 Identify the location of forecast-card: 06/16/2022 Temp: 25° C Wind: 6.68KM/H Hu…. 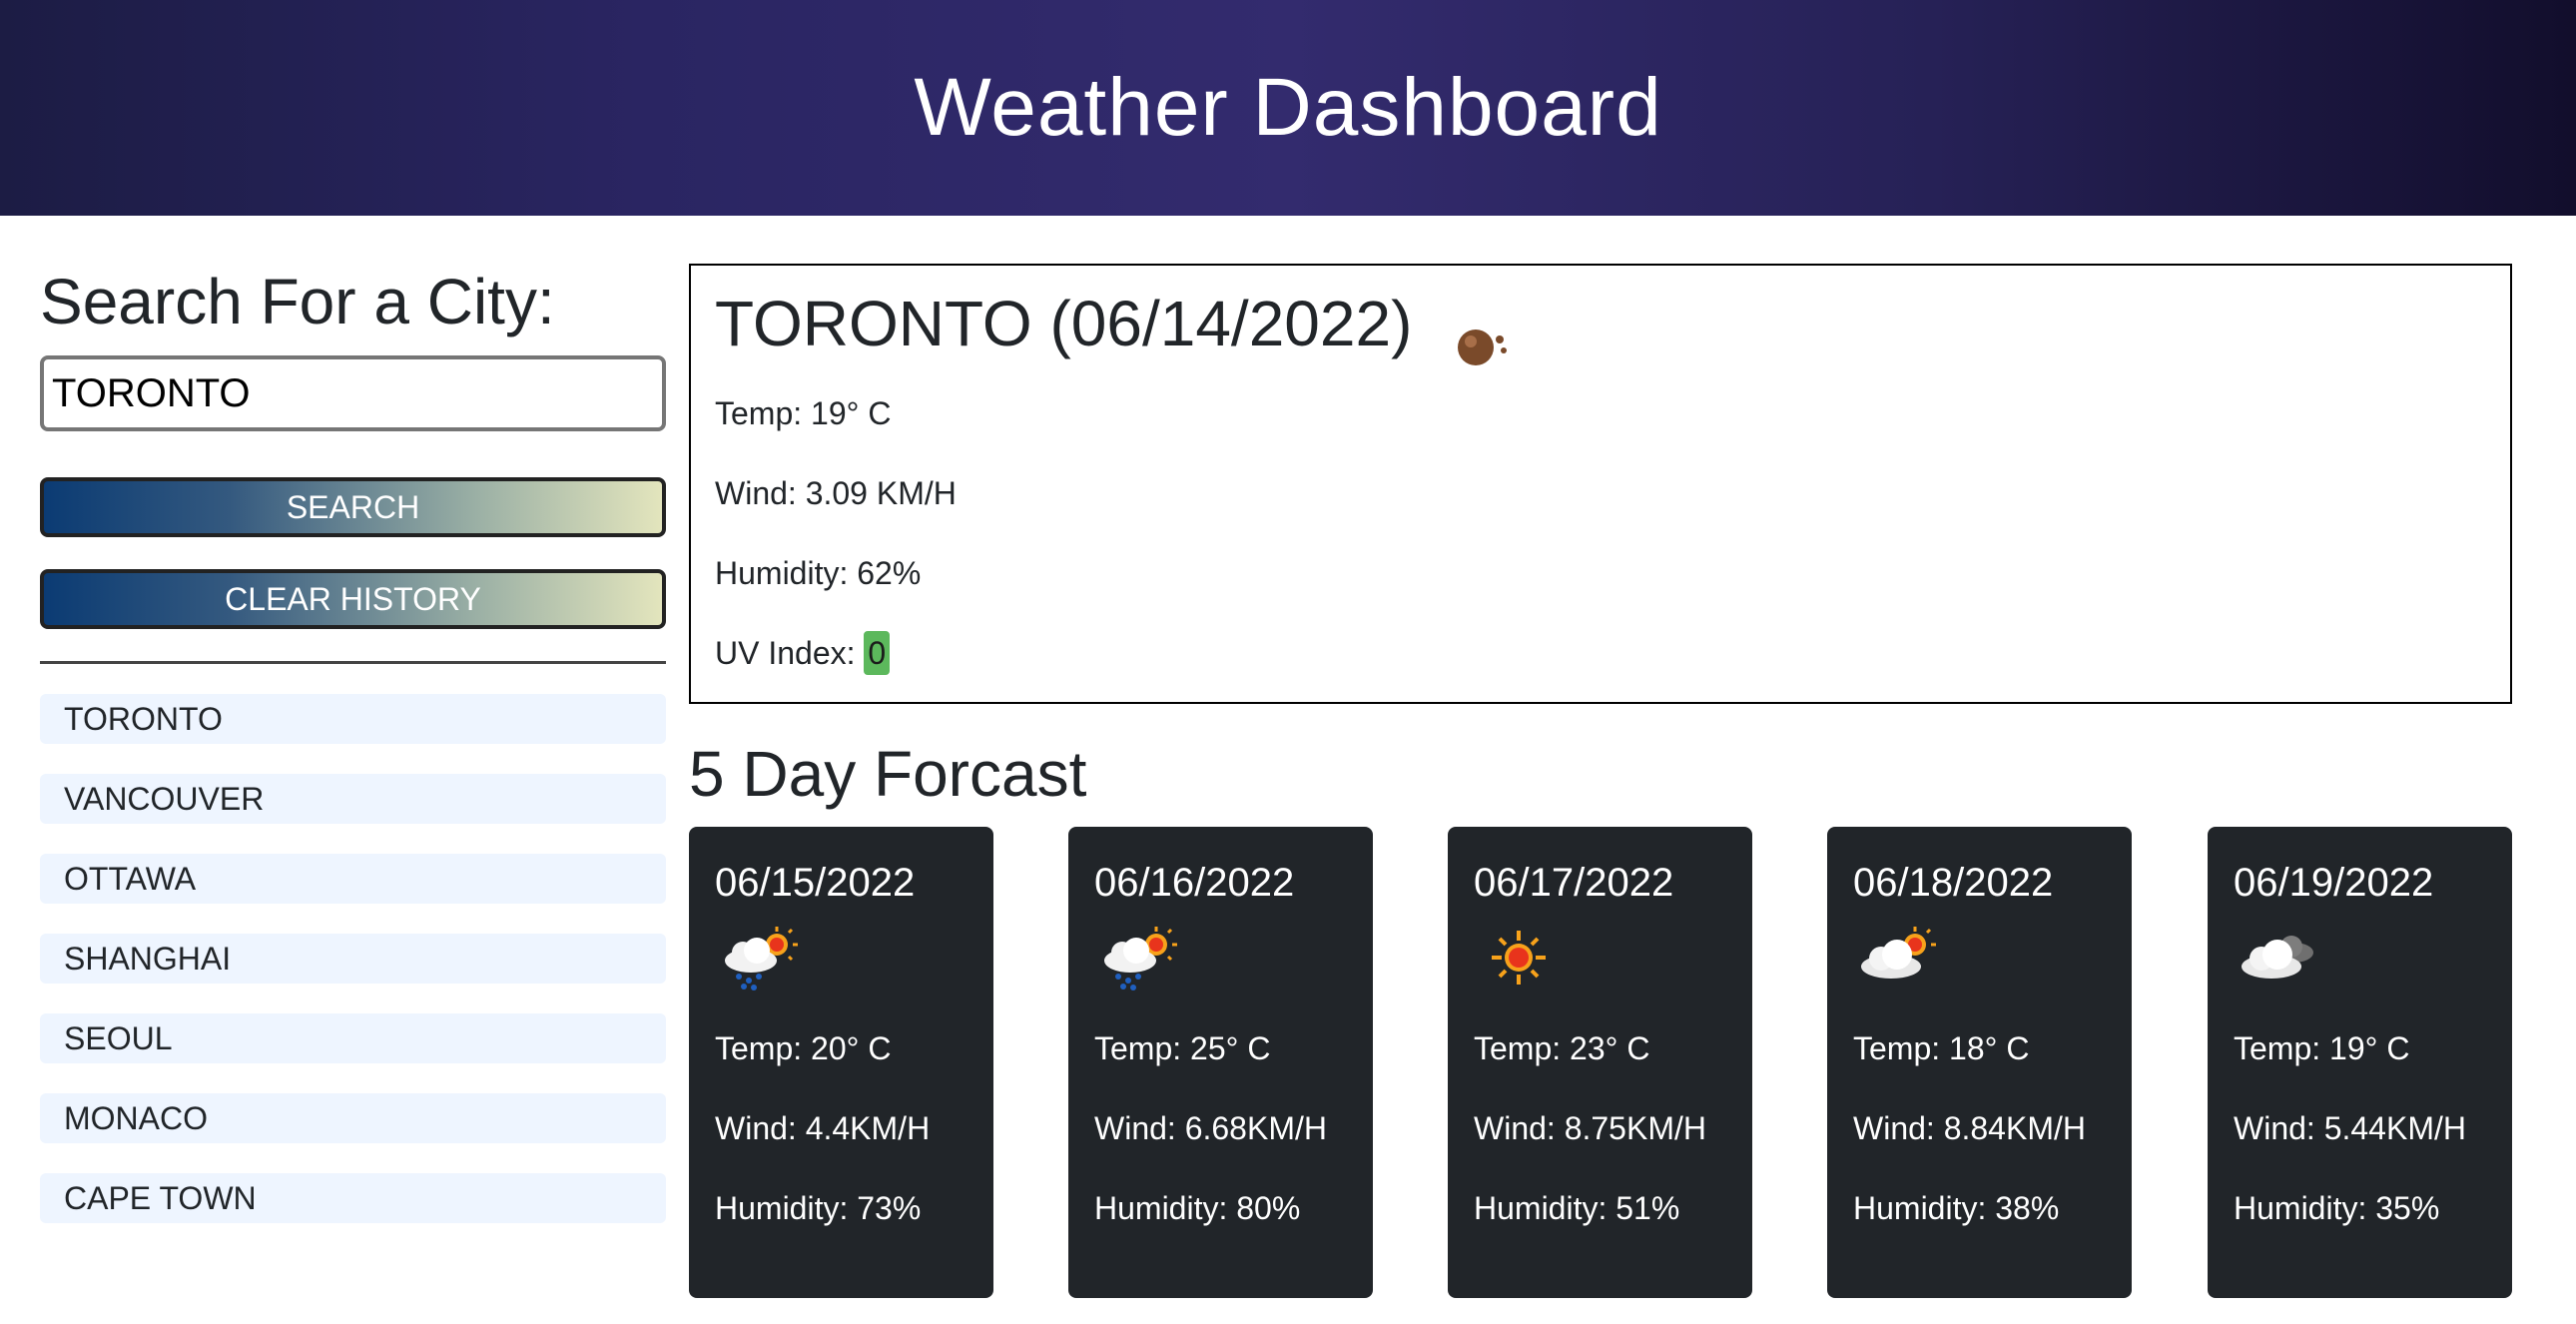
(1220, 1062).